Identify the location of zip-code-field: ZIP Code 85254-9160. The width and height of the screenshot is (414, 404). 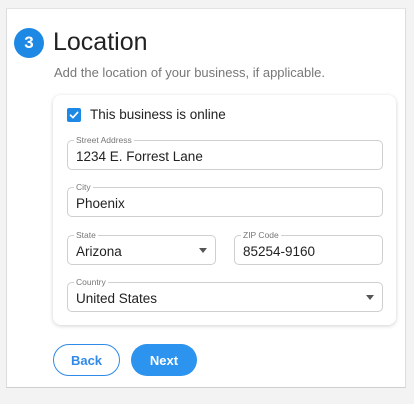
(308, 247).